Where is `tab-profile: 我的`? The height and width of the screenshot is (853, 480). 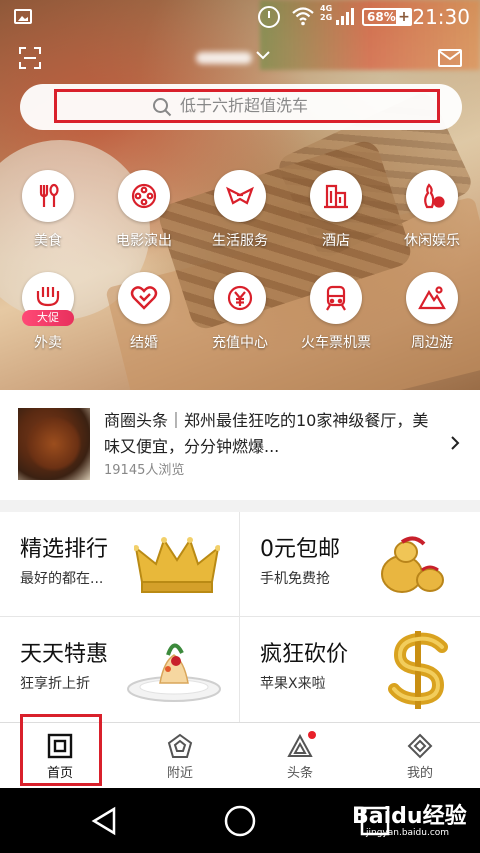 tab-profile: 我的 is located at coordinates (420, 756).